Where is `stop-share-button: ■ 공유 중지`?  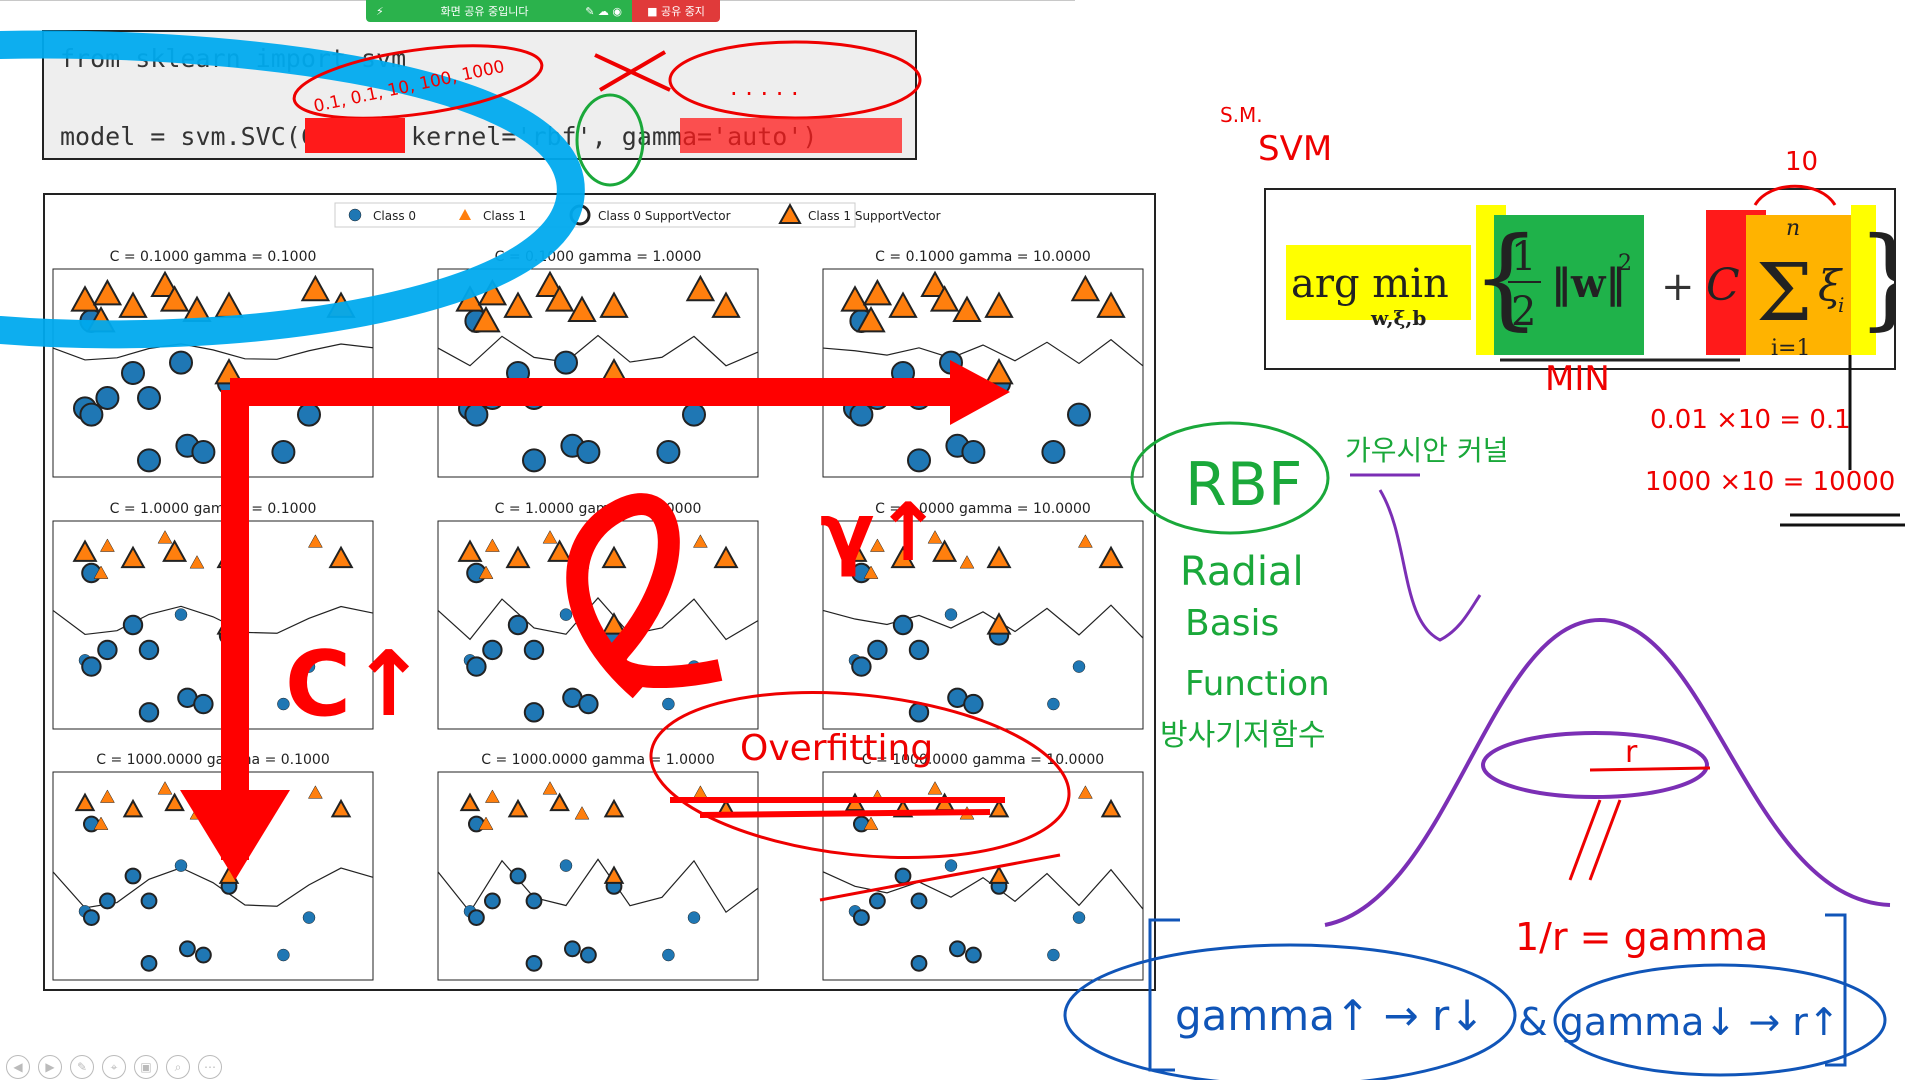 stop-share-button: ■ 공유 중지 is located at coordinates (676, 11).